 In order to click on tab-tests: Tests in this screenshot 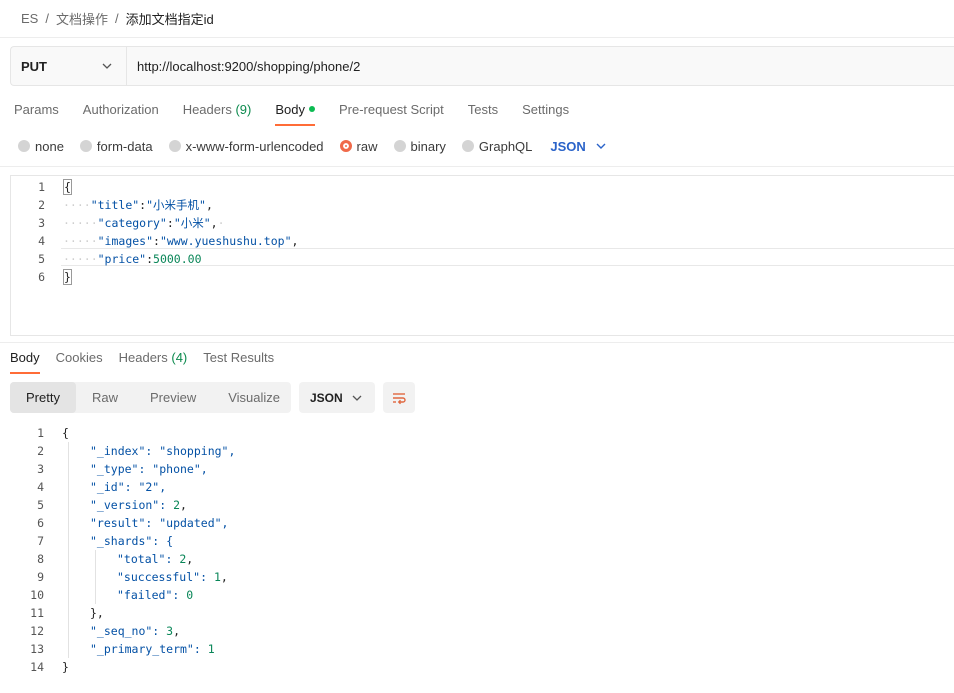, I will do `click(483, 111)`.